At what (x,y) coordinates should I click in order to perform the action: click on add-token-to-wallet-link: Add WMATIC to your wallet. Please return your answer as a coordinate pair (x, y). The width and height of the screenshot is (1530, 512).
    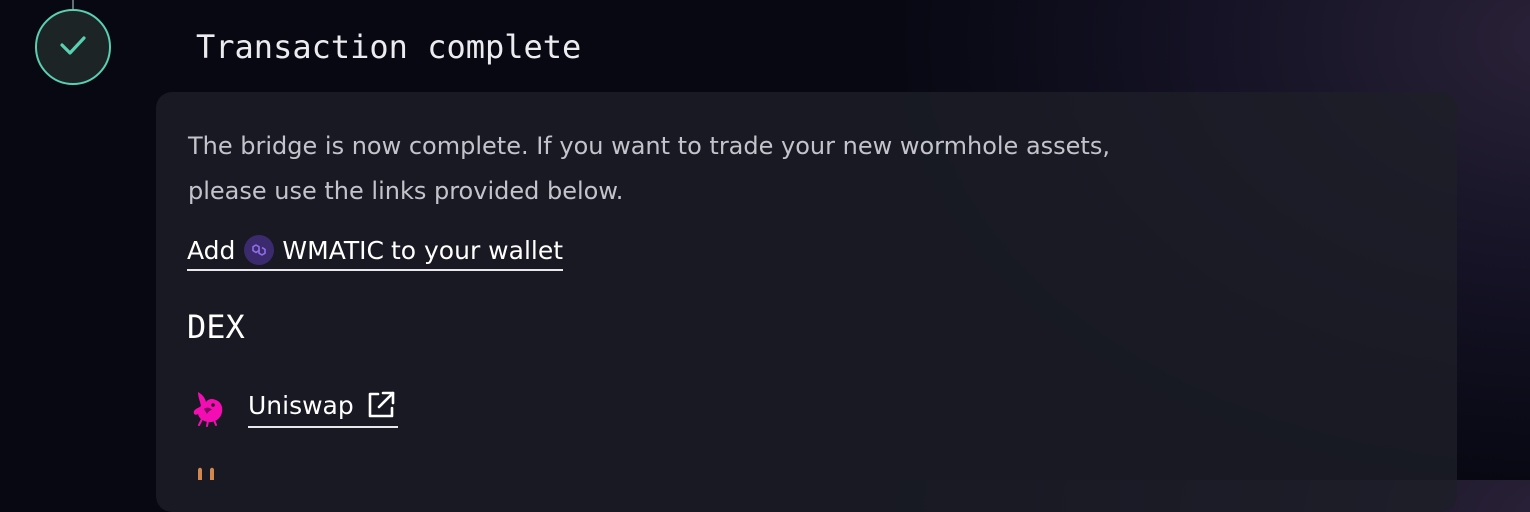
    Looking at the image, I should click on (375, 253).